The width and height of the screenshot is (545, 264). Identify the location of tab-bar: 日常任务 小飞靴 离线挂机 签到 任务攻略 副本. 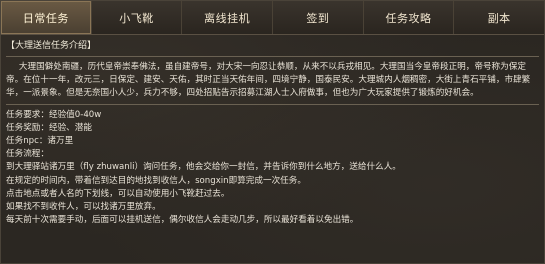
(272, 18).